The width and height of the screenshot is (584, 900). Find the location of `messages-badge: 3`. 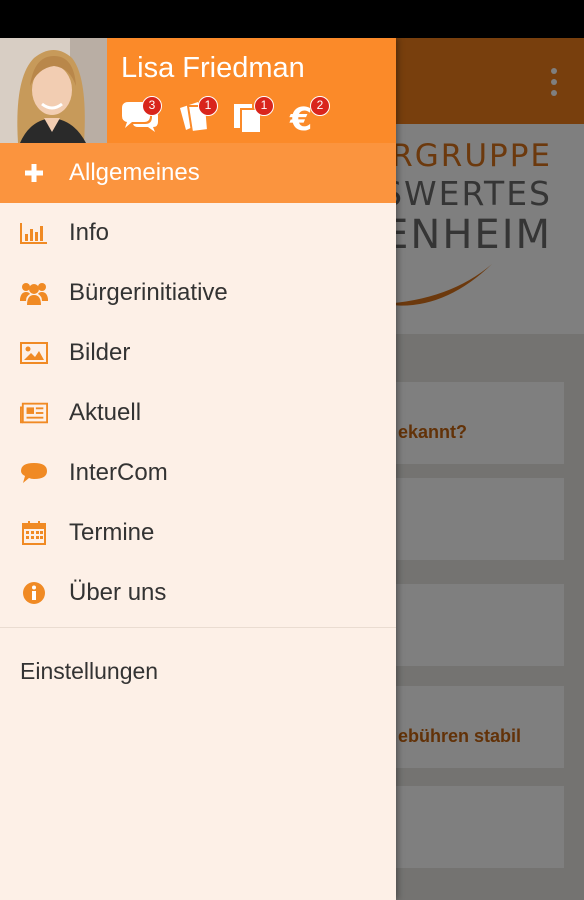

messages-badge: 3 is located at coordinates (152, 106).